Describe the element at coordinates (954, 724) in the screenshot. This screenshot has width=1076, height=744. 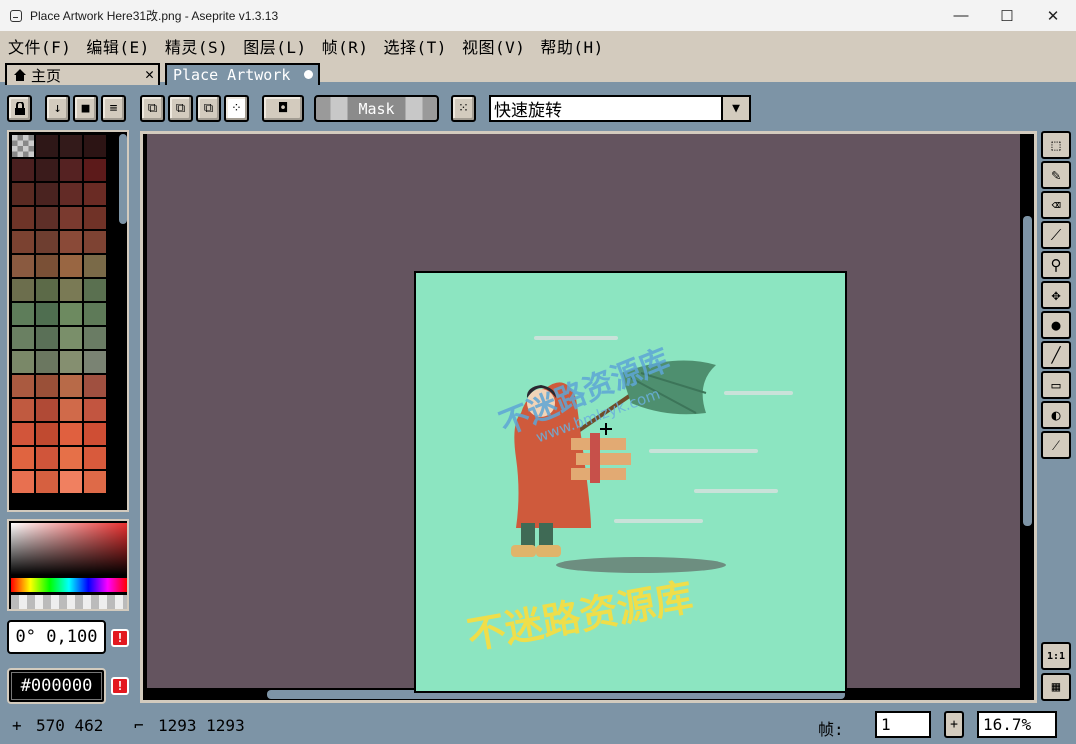
I see `add-frame-button: +` at that location.